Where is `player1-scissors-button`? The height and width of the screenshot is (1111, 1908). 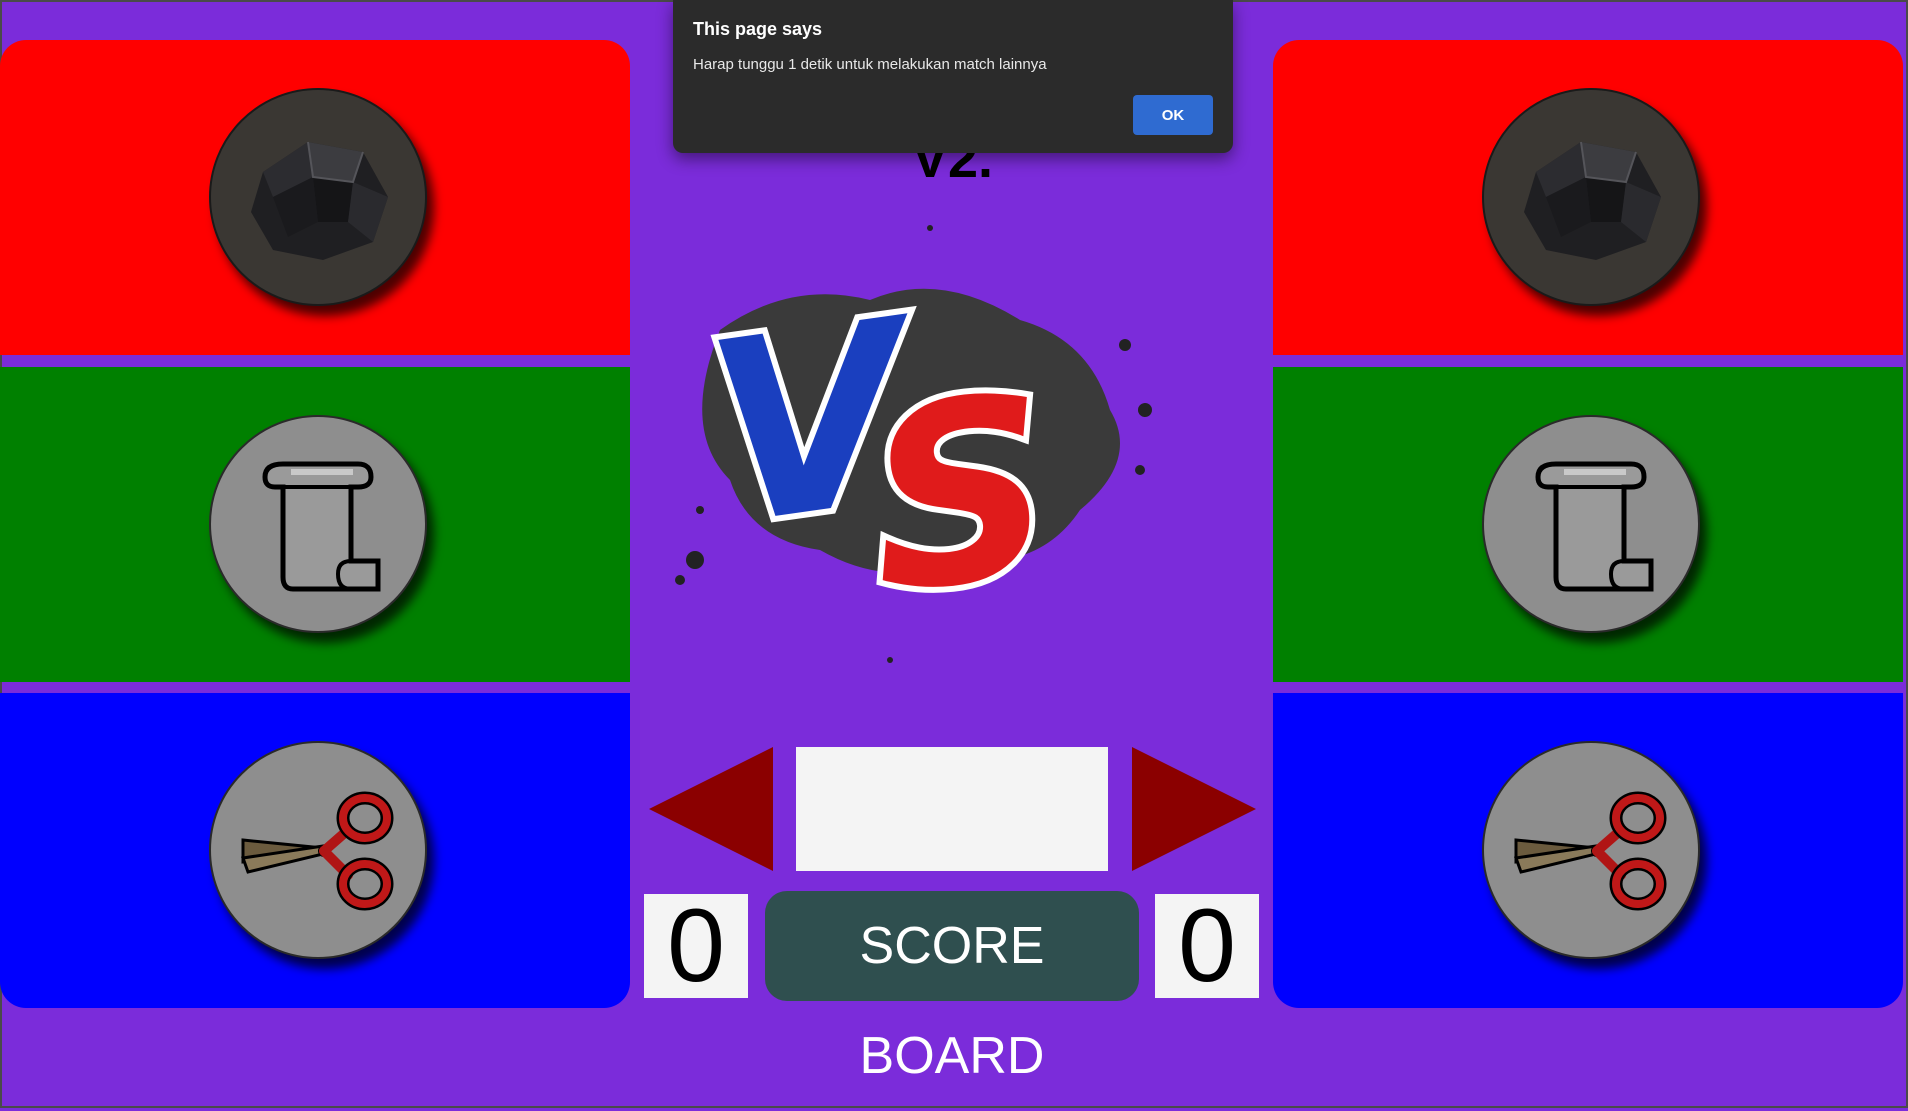 player1-scissors-button is located at coordinates (318, 850).